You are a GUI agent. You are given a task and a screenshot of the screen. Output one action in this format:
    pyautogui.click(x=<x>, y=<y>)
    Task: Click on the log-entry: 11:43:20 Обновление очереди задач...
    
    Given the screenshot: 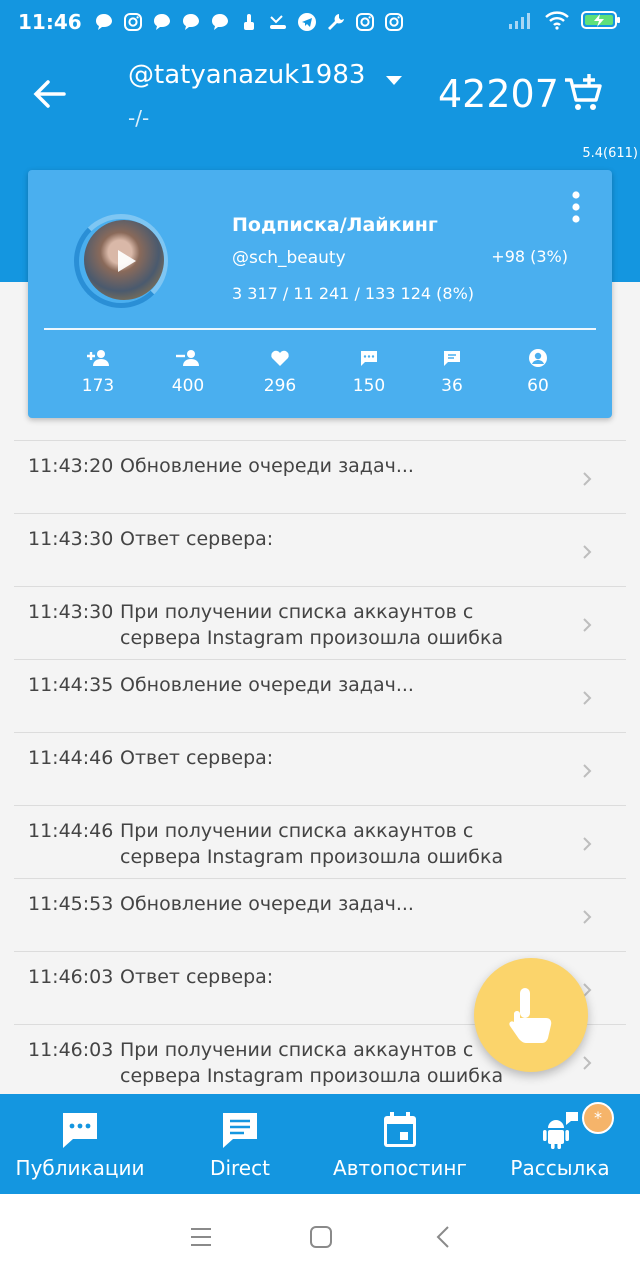 What is the action you would take?
    pyautogui.click(x=320, y=476)
    